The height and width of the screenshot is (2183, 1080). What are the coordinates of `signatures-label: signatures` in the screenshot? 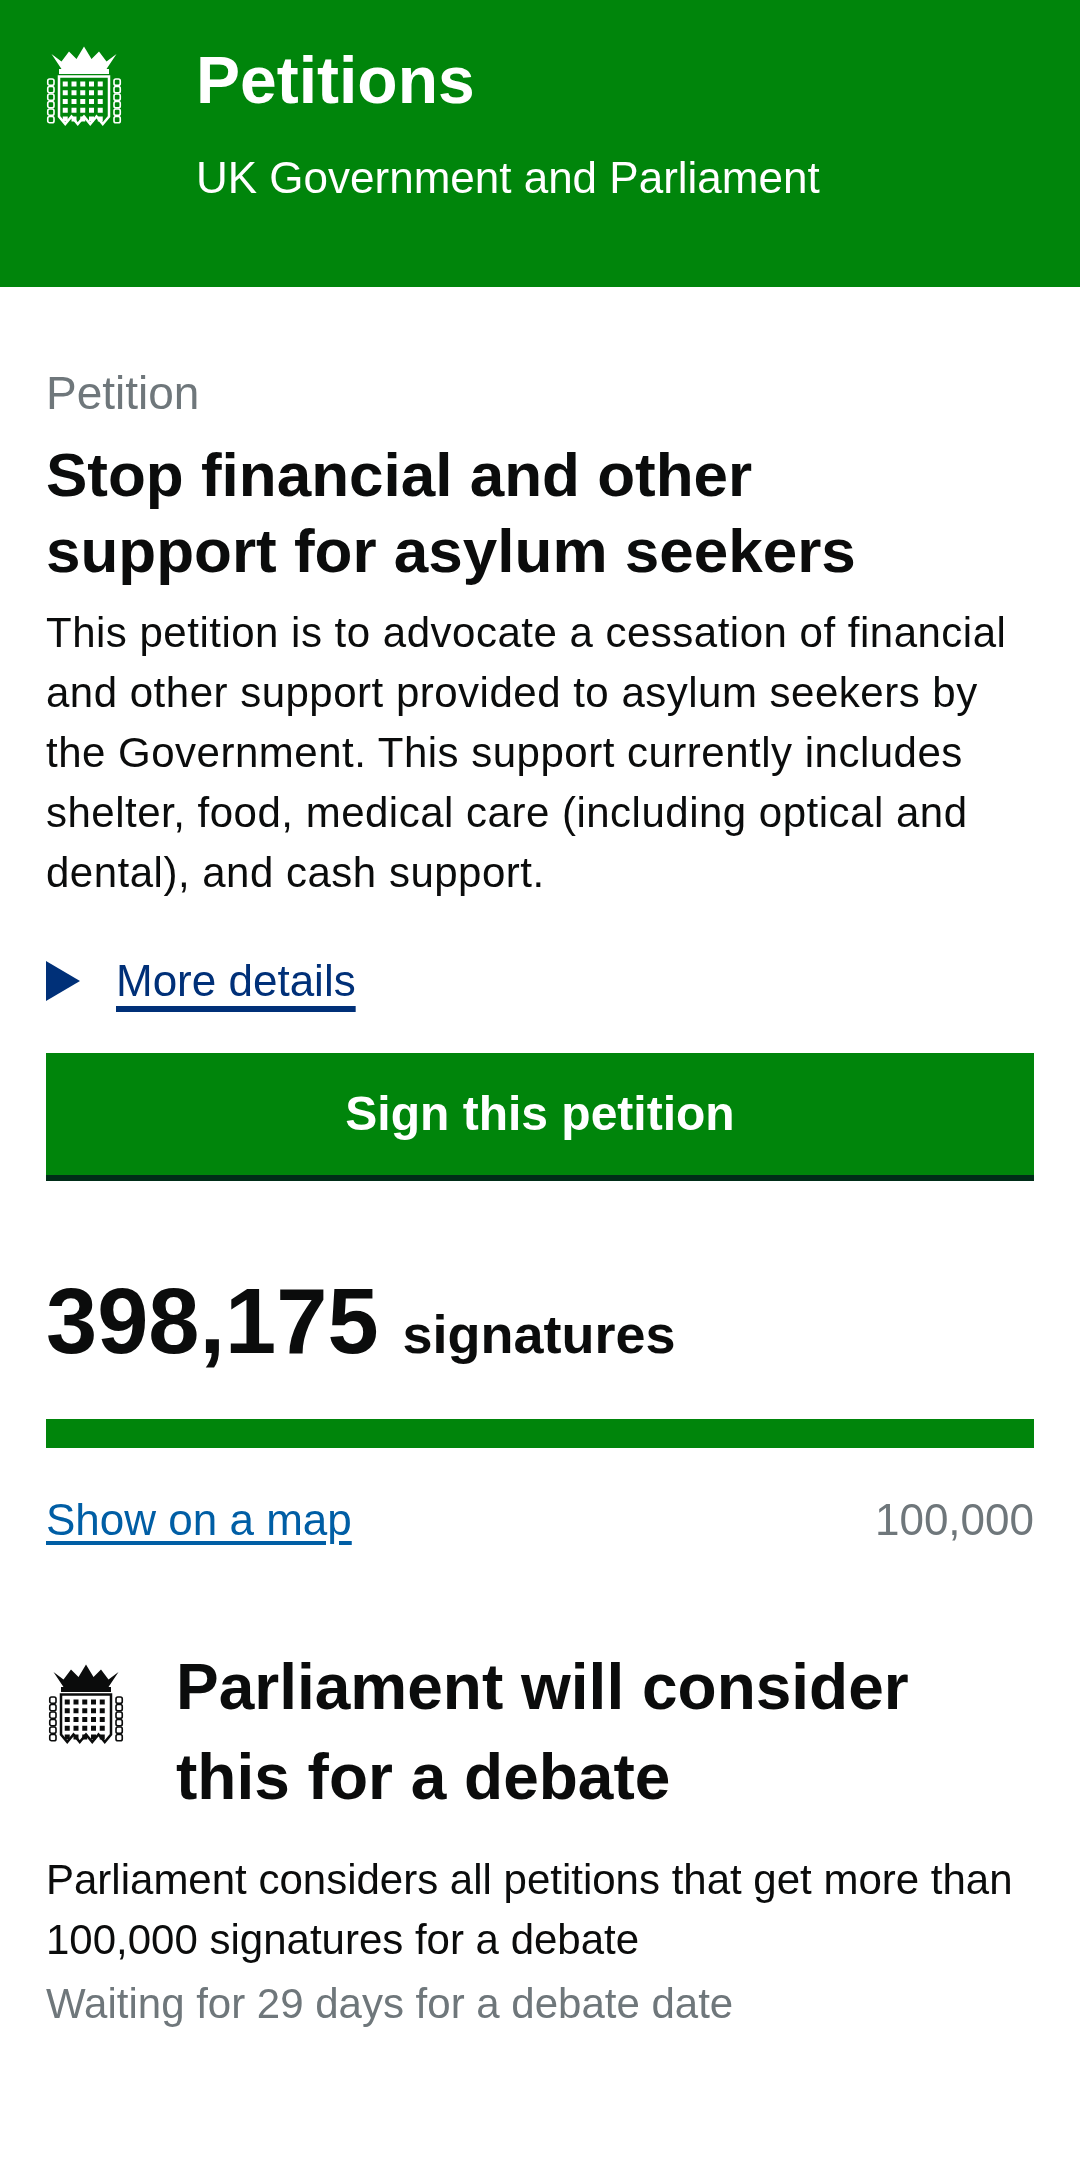 It's located at (539, 1334).